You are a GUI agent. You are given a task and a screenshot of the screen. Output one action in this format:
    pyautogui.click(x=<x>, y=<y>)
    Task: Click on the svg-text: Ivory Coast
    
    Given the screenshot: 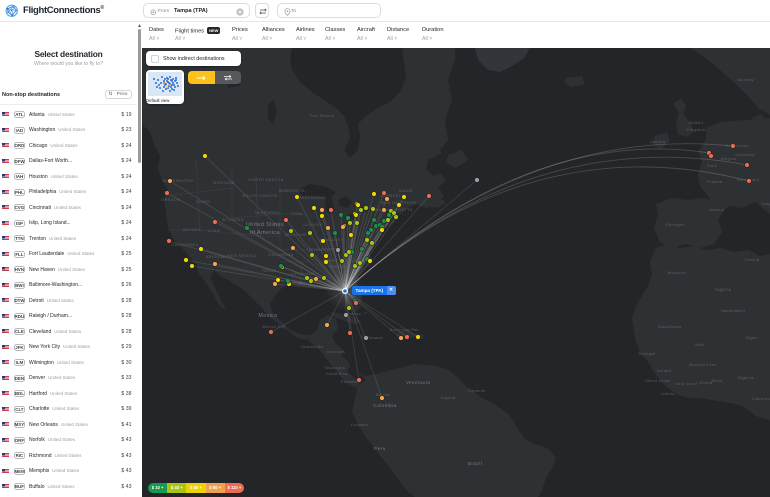 What is the action you would take?
    pyautogui.click(x=686, y=384)
    